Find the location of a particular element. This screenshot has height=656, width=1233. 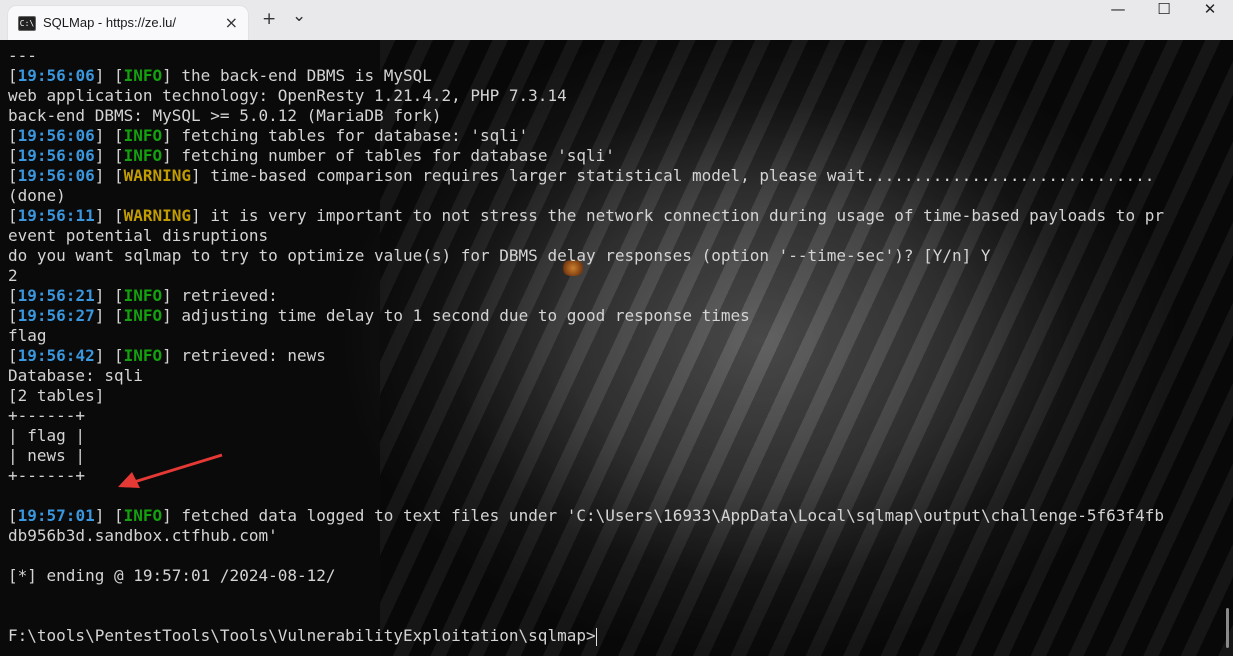

output-line: [*] ending @ 19:57:01 /2024-08-12/ is located at coordinates (172, 575).